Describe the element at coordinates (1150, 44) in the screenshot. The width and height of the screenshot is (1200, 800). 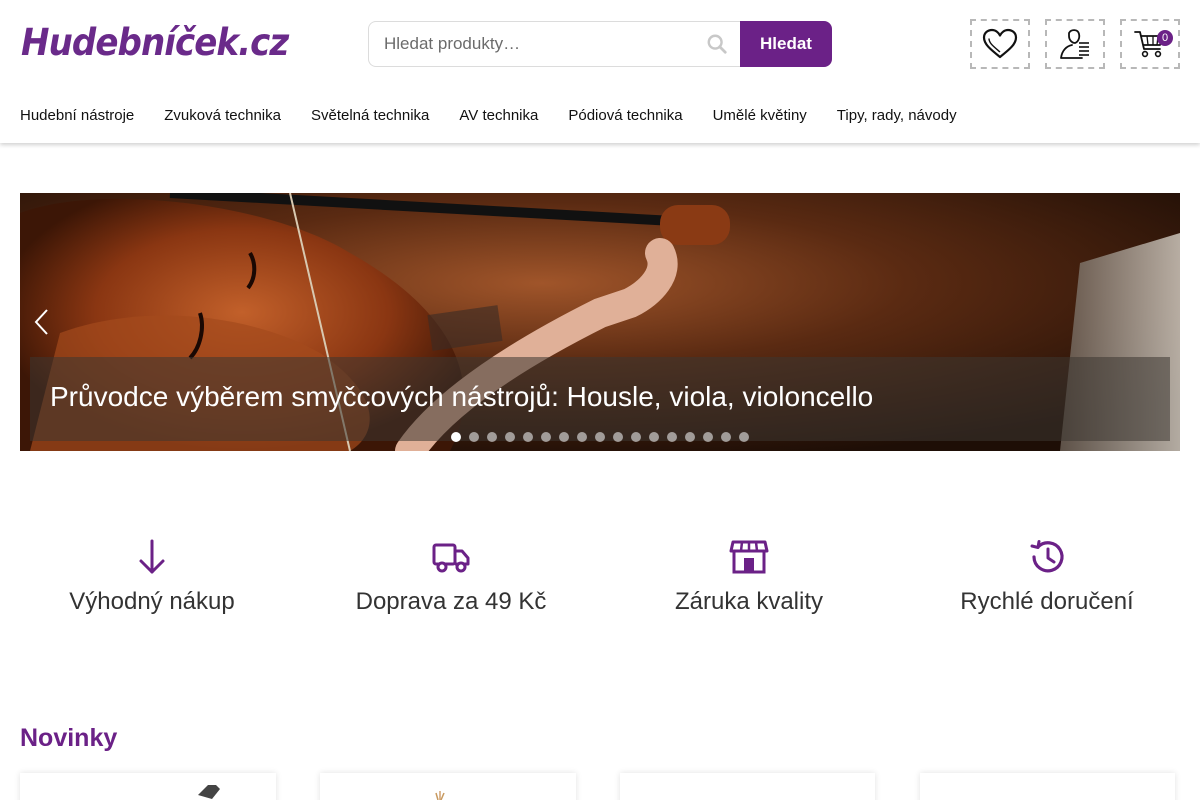
I see `cart-button: 0` at that location.